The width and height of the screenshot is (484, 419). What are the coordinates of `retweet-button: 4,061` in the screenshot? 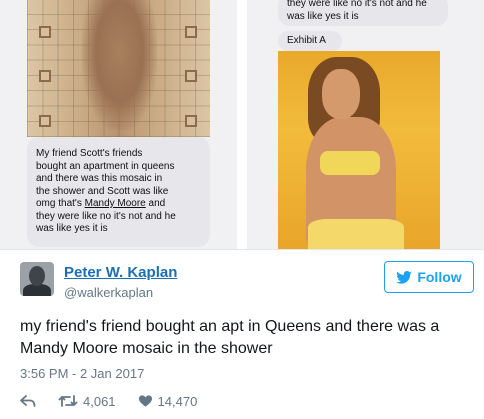 It's located at (87, 401).